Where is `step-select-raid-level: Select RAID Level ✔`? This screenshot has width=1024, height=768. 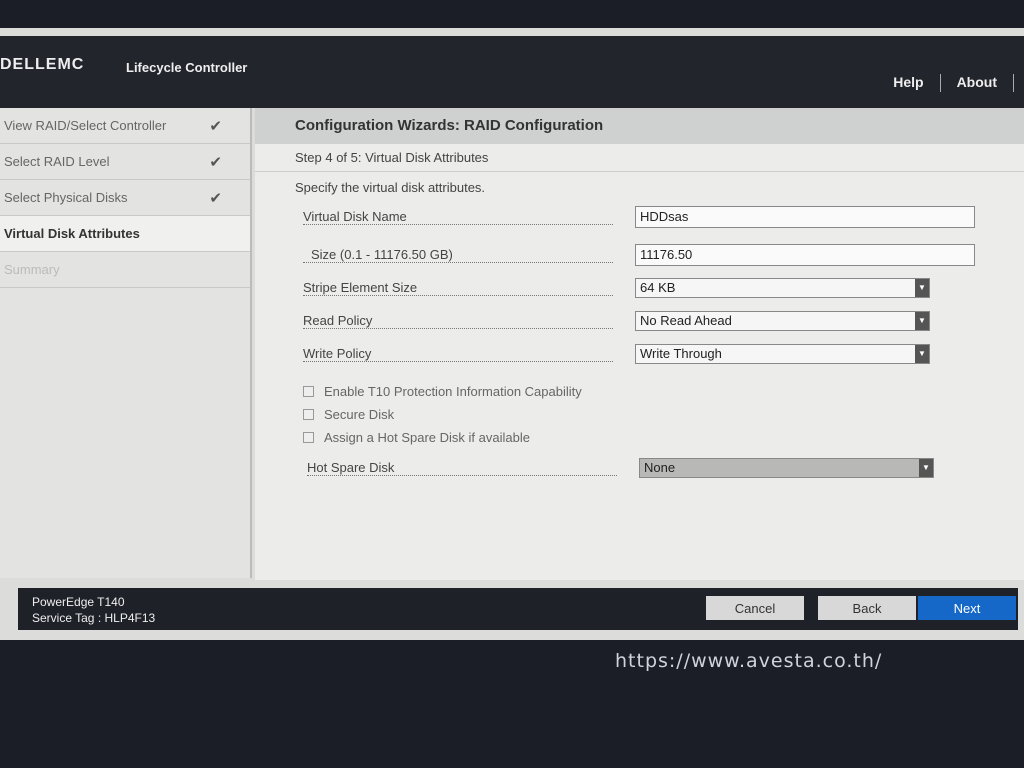 step-select-raid-level: Select RAID Level ✔ is located at coordinates (125, 162).